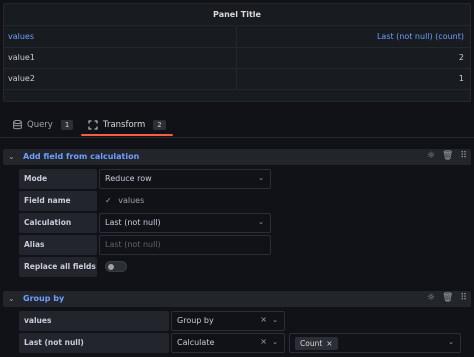 Image resolution: width=474 pixels, height=357 pixels. I want to click on field-name-row: Field name ✓ values, so click(149, 201).